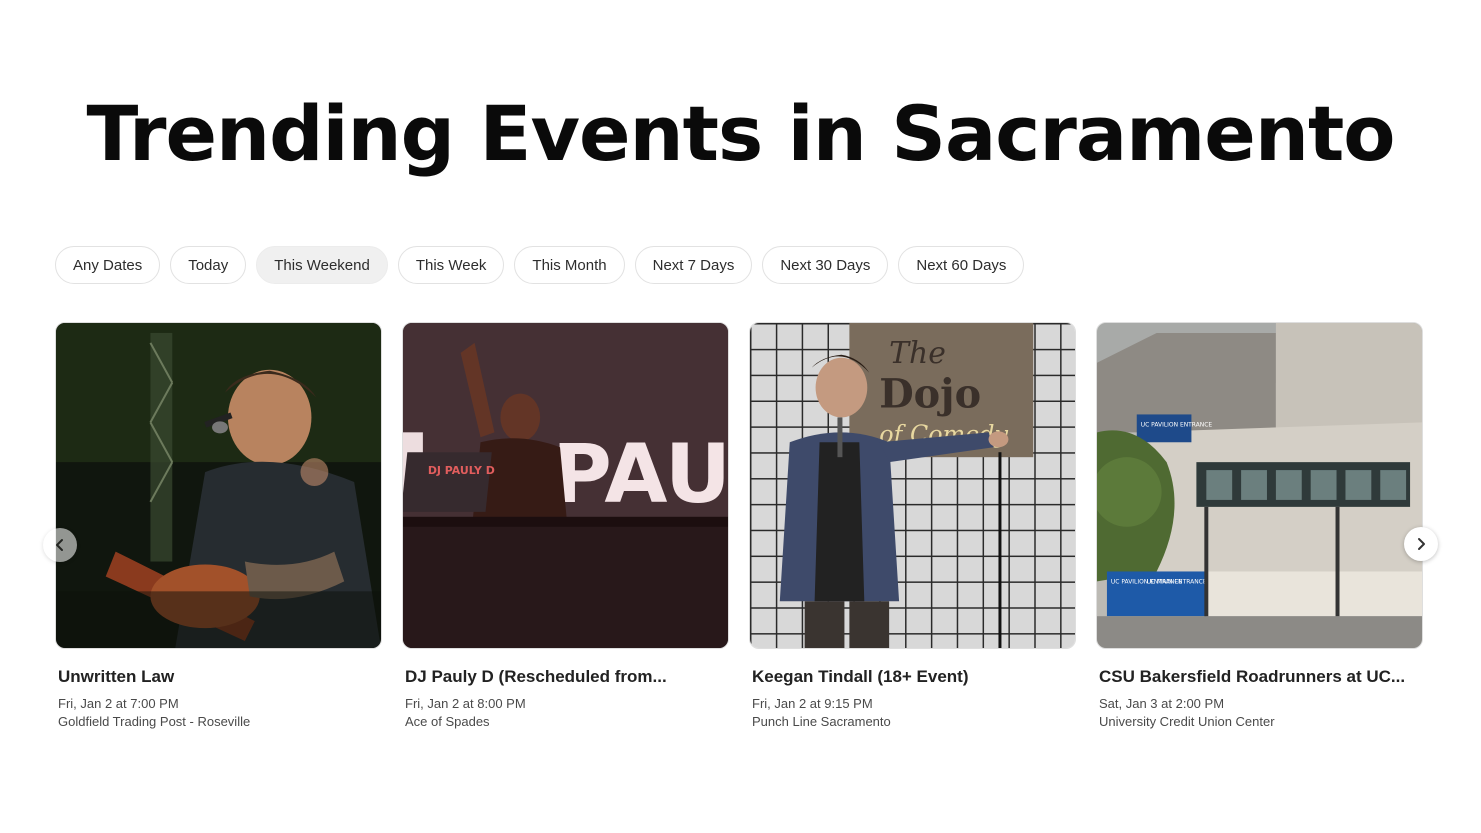 This screenshot has width=1481, height=833. What do you see at coordinates (1177, 581) in the screenshot?
I see `arena-banner-text-2: UC MAIN ENTRANCE` at bounding box center [1177, 581].